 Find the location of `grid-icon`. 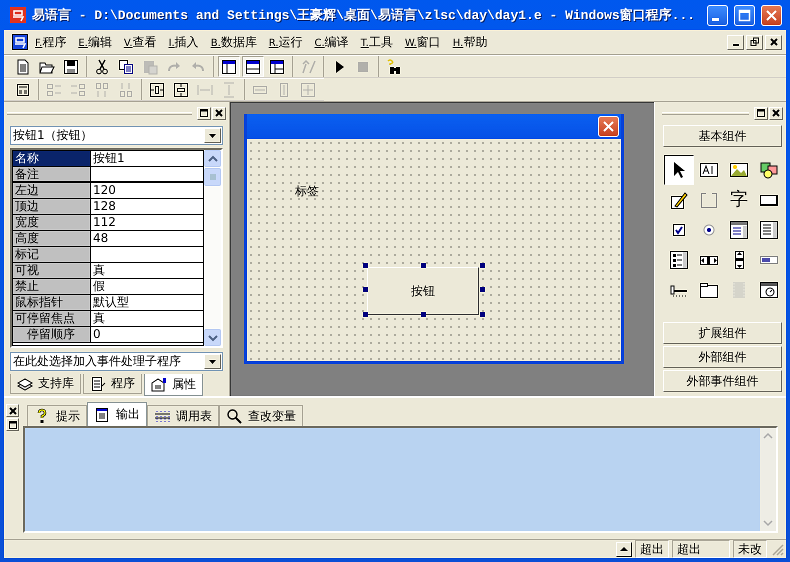

grid-icon is located at coordinates (23, 90).